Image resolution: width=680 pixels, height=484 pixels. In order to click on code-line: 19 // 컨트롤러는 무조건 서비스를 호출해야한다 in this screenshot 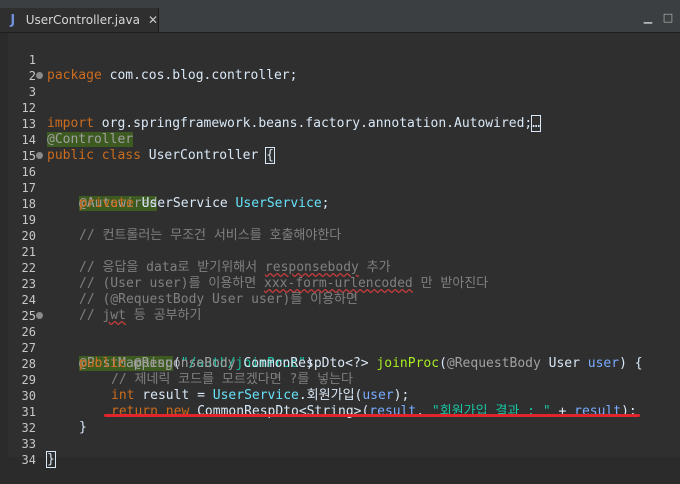, I will do `click(340, 219)`.